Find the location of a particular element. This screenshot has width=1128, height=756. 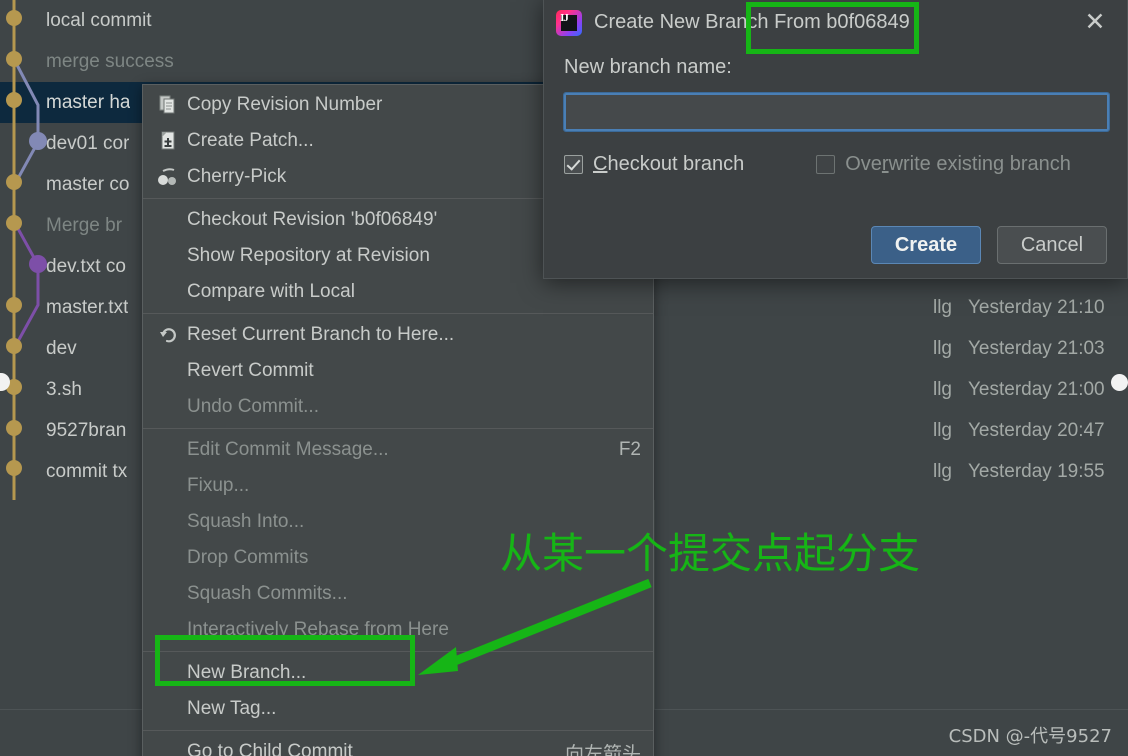

checkout-branch-mnemonic: C is located at coordinates (600, 164).